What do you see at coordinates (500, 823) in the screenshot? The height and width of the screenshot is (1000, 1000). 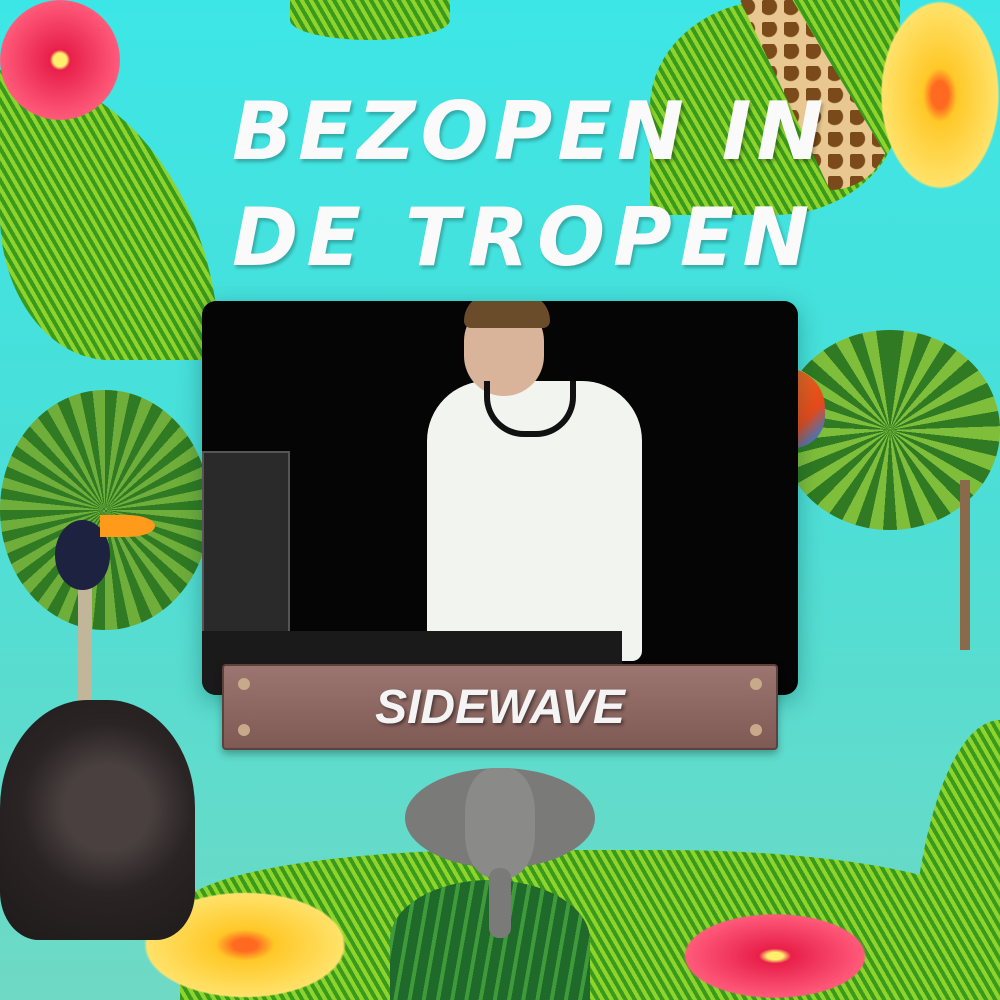 I see `elephant-head` at bounding box center [500, 823].